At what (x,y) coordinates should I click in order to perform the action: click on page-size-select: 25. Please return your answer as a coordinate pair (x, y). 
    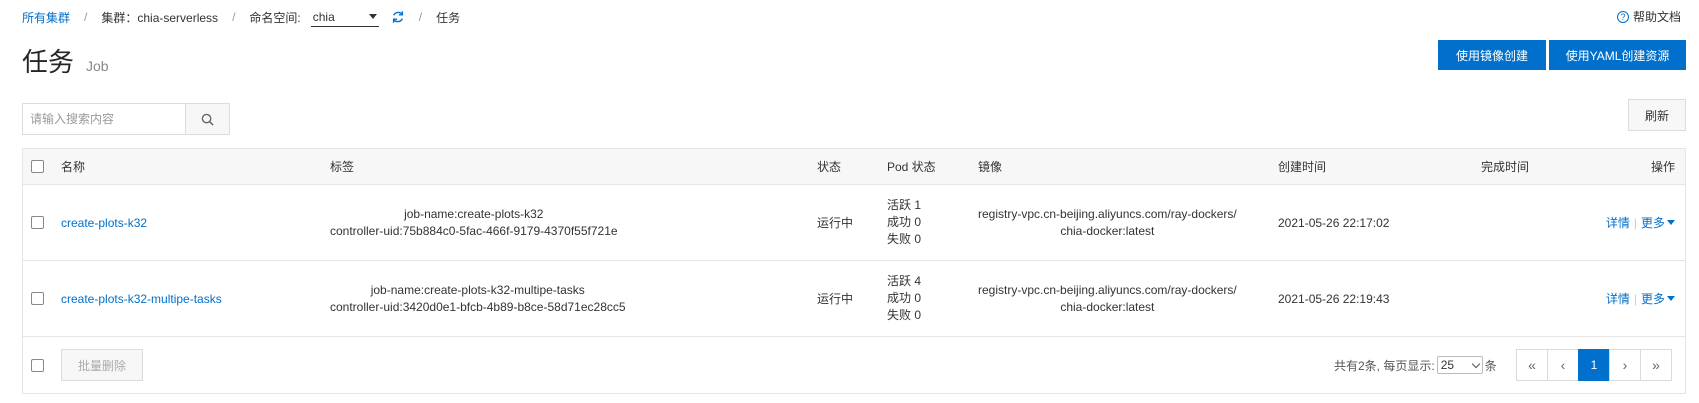
    Looking at the image, I should click on (1459, 365).